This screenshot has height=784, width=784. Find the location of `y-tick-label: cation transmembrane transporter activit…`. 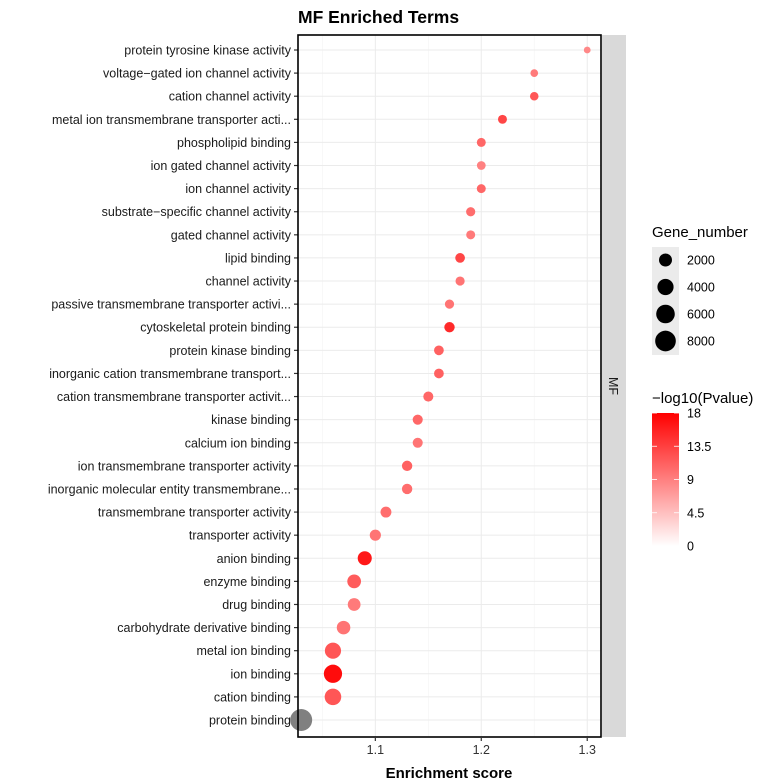

y-tick-label: cation transmembrane transporter activit… is located at coordinates (174, 397).